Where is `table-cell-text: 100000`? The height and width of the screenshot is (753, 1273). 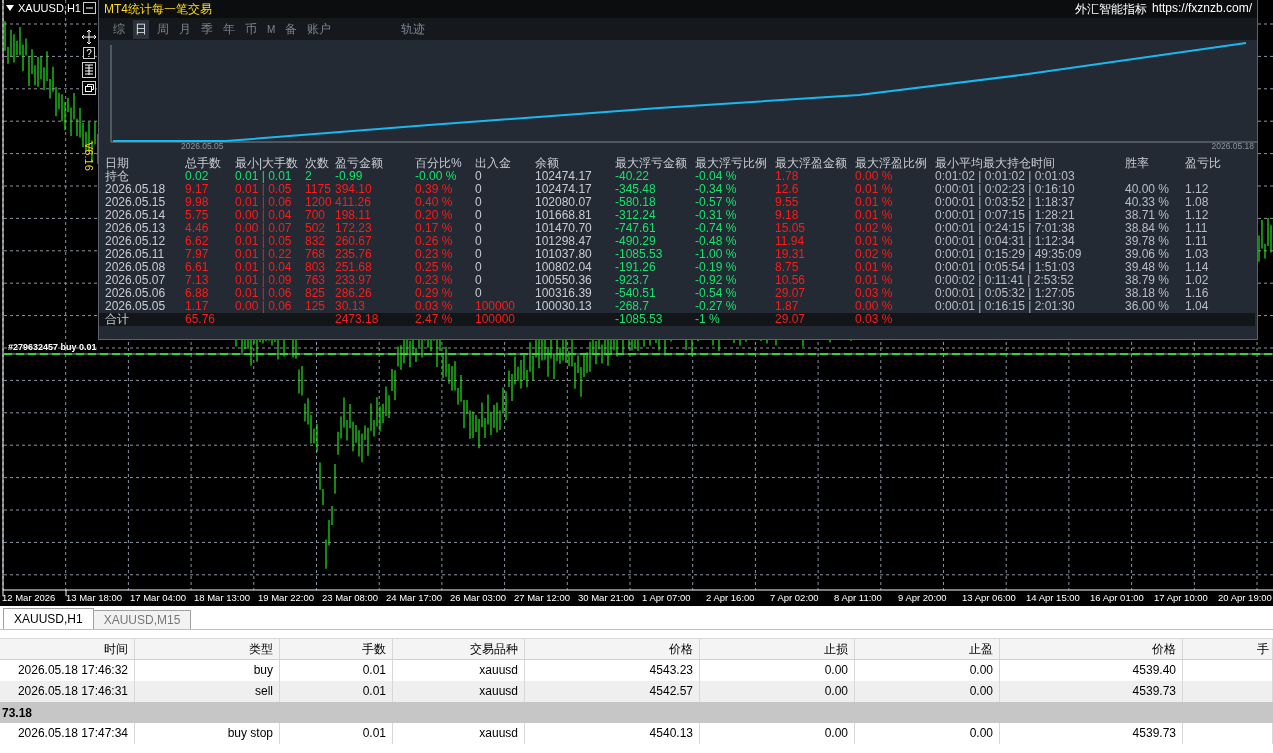
table-cell-text: 100000 is located at coordinates (496, 319).